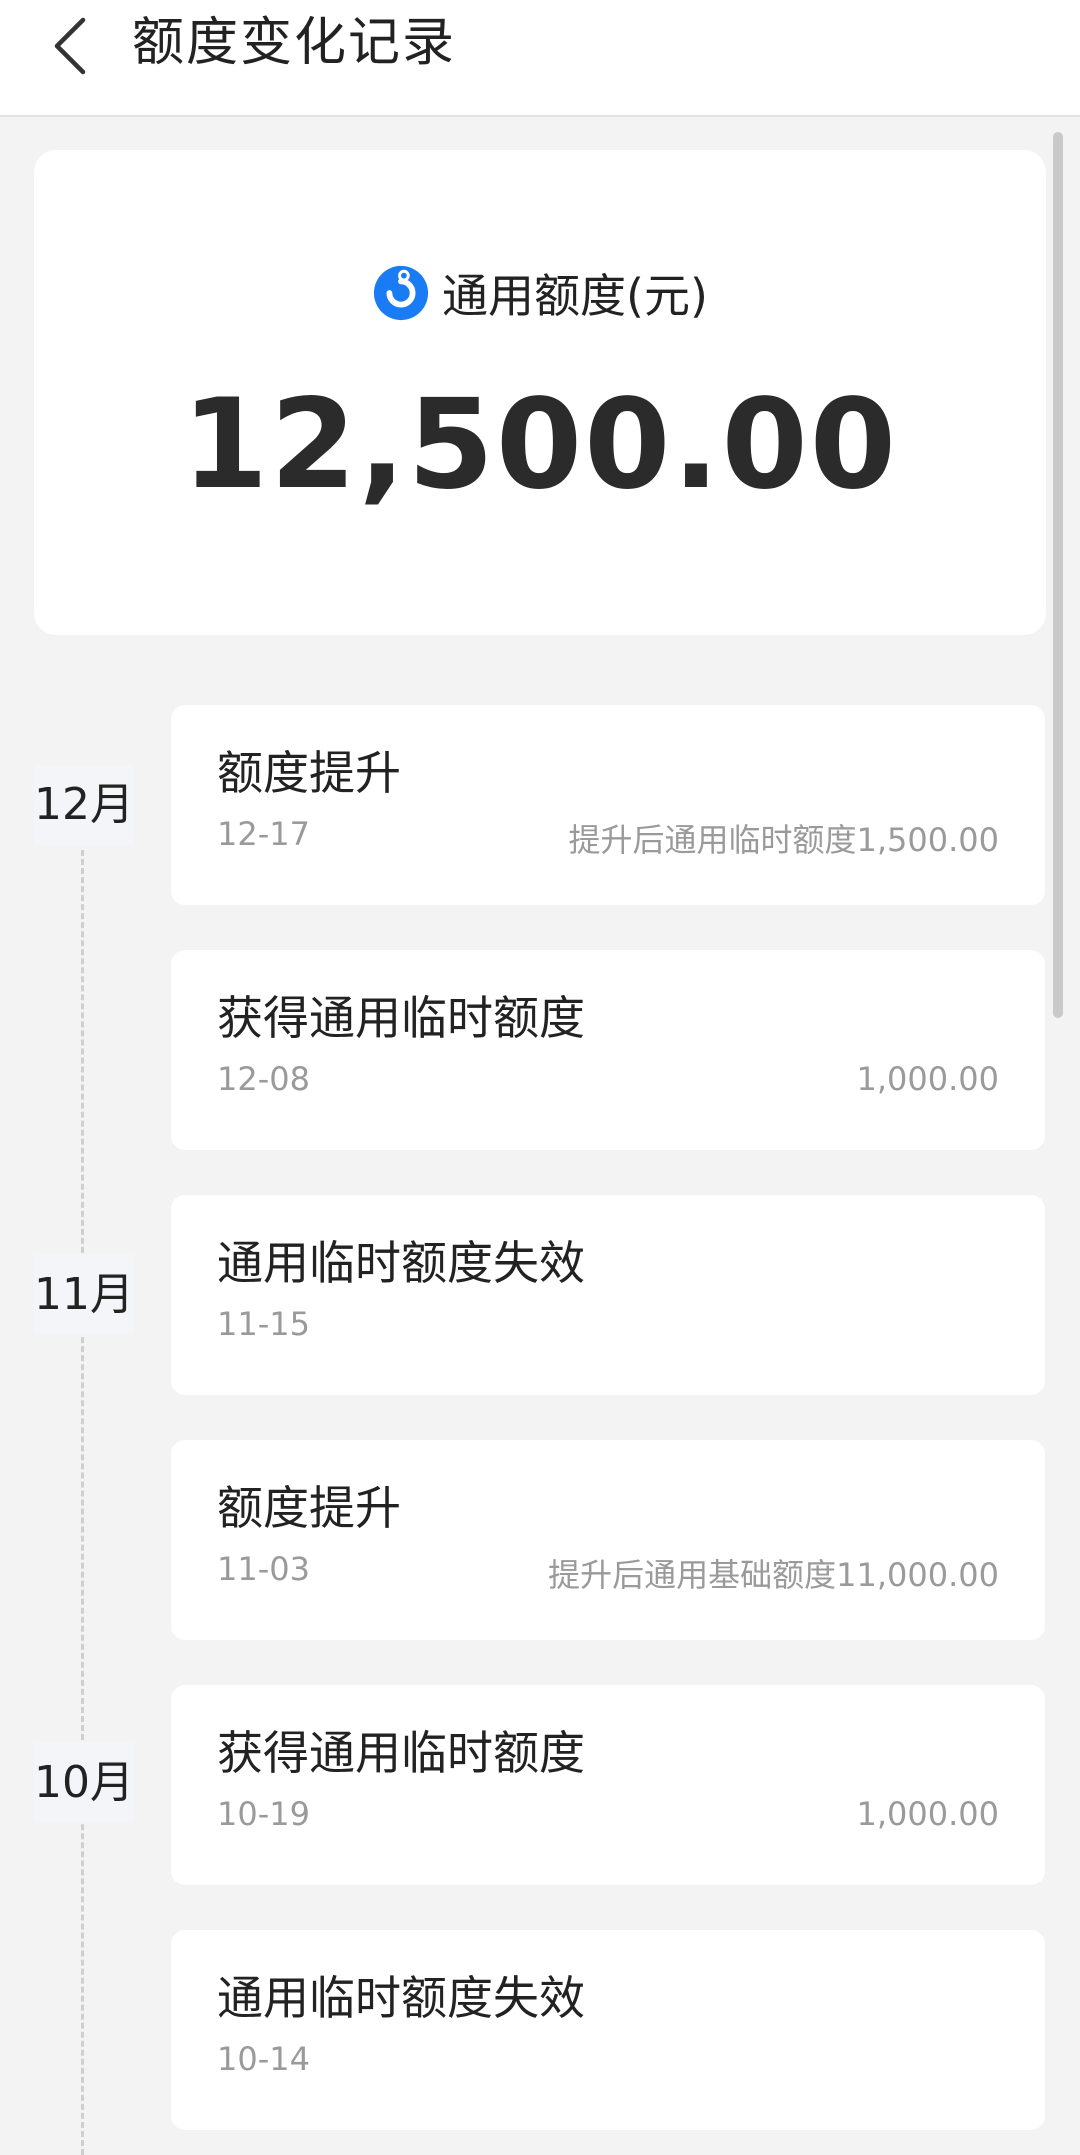 The height and width of the screenshot is (2155, 1080). I want to click on summary-label: 通用额度(元), so click(575, 296).